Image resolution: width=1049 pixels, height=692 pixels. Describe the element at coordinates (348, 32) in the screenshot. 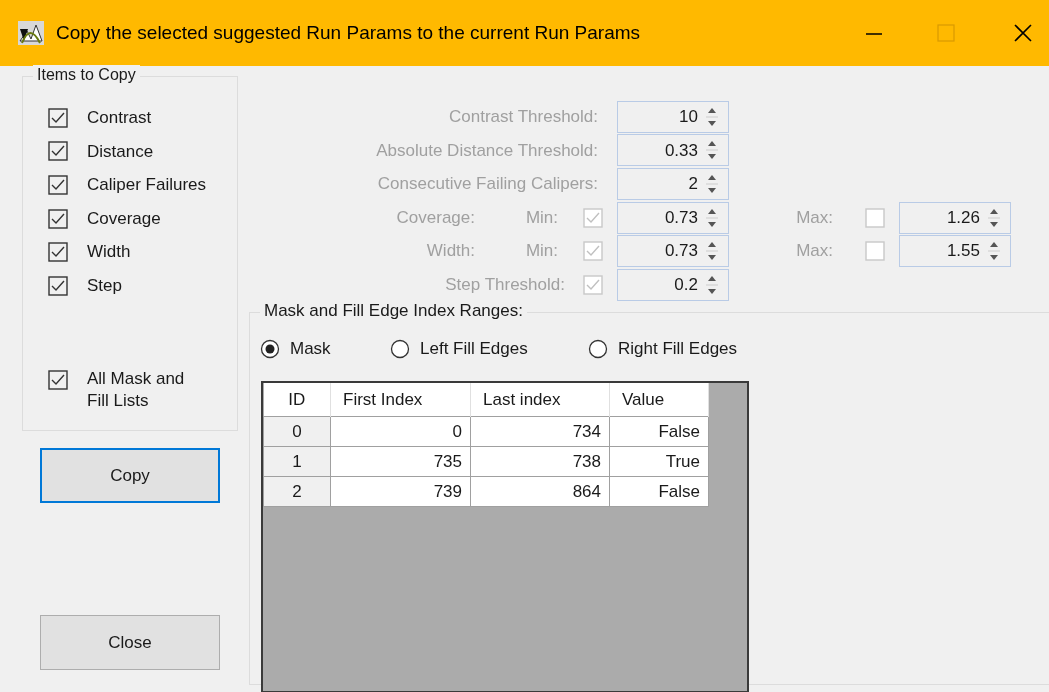

I see `window-title: Copy the selected suggested Run Params to the current Run Params` at that location.